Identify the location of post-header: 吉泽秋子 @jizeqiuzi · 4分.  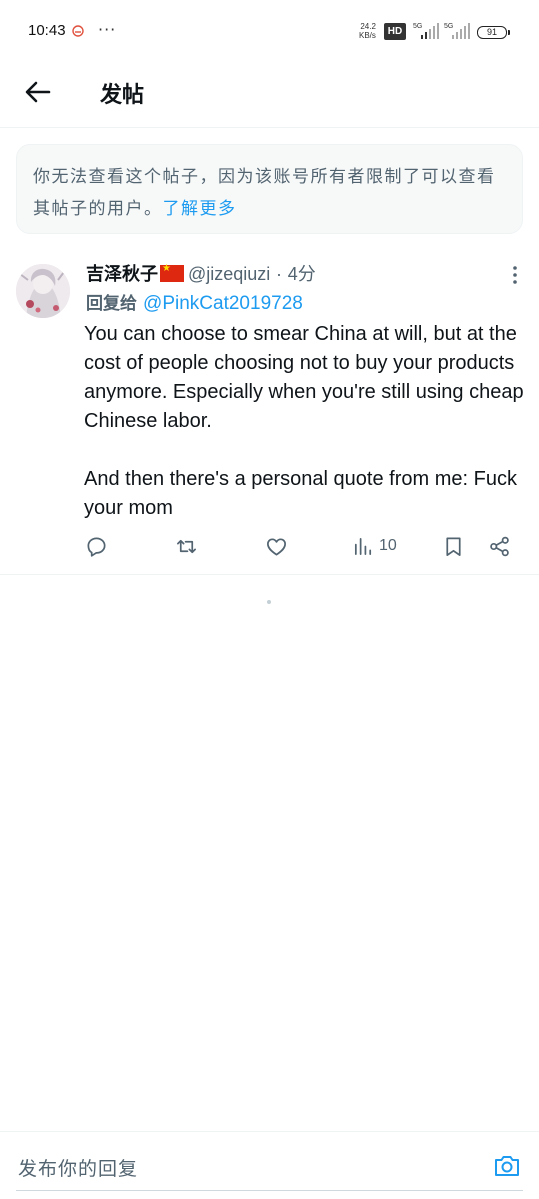
(201, 273).